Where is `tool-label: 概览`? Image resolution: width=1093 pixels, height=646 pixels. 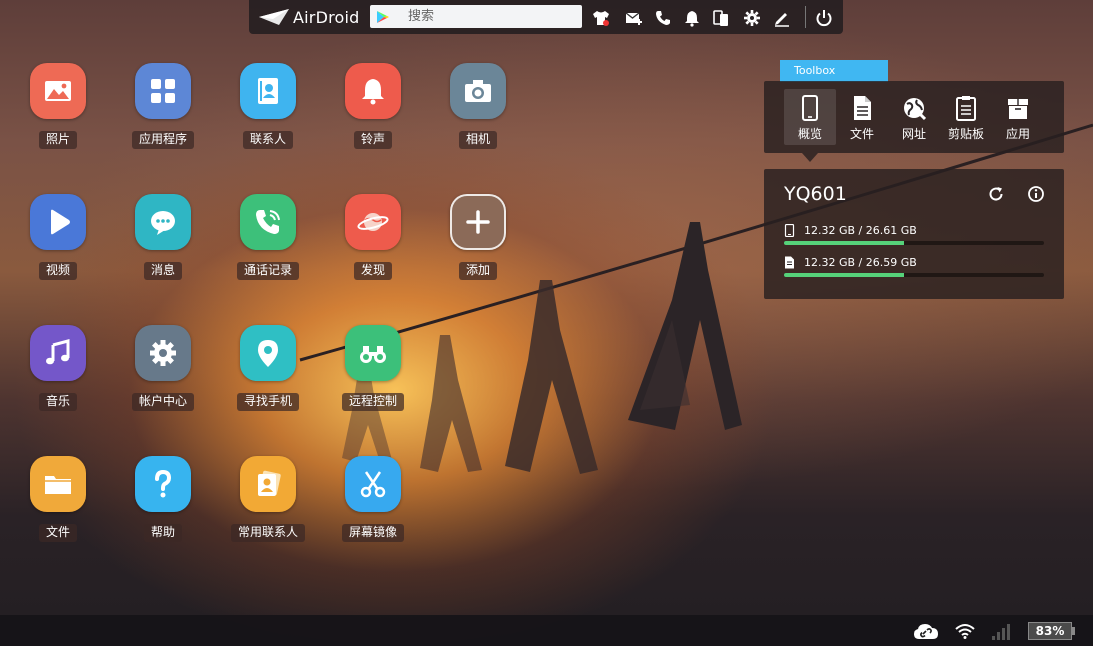 tool-label: 概览 is located at coordinates (809, 134).